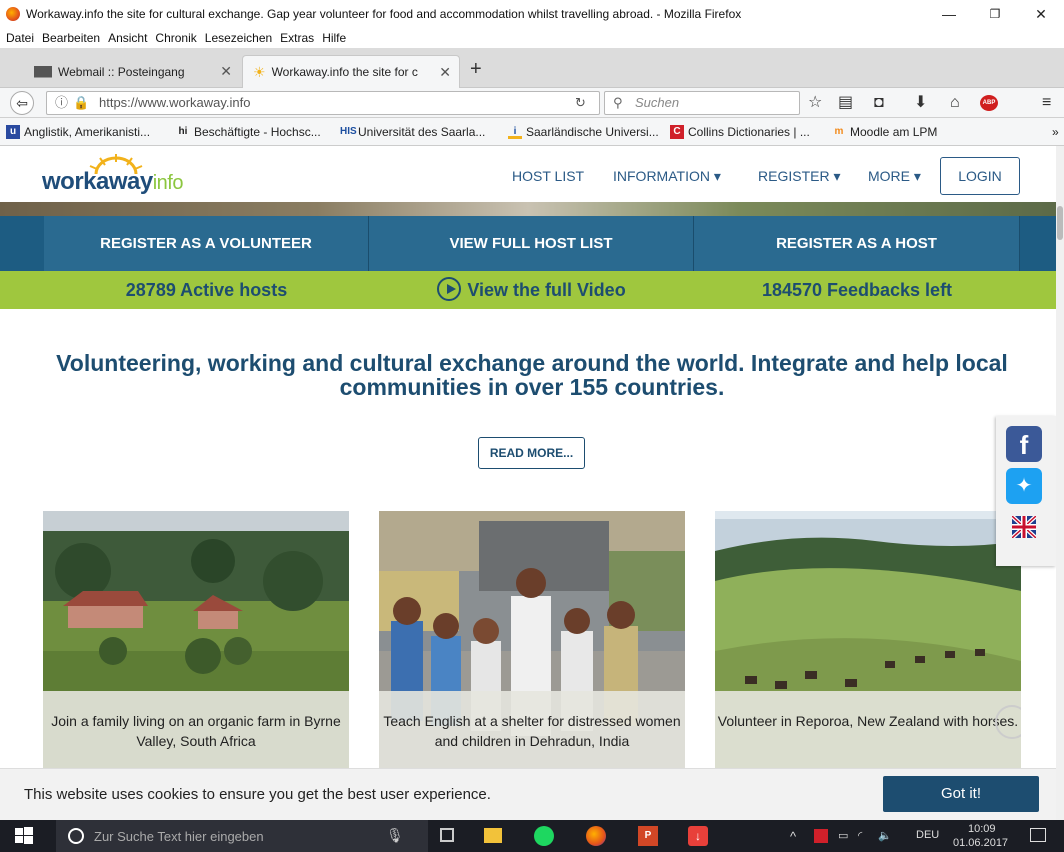  Describe the element at coordinates (980, 176) in the screenshot. I see `login-button: LOGIN` at that location.